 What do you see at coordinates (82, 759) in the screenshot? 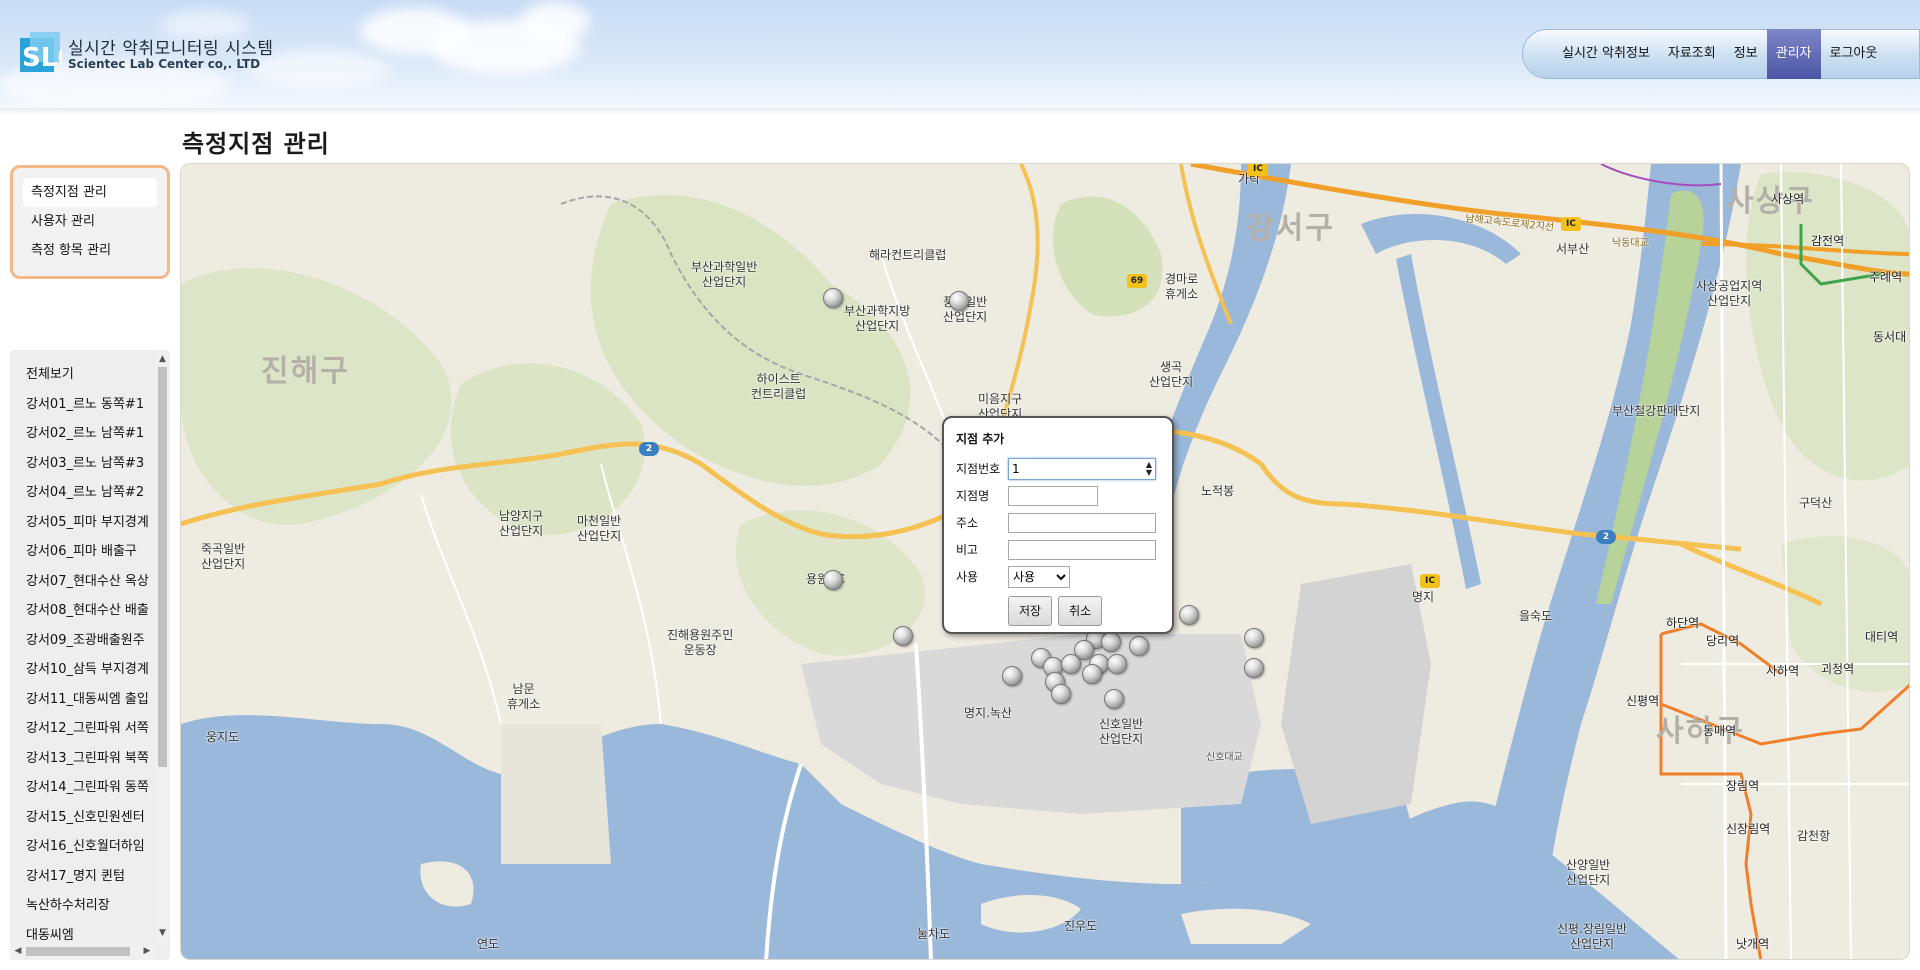
I see `station-item: 강서13_그린파워 북쪽` at bounding box center [82, 759].